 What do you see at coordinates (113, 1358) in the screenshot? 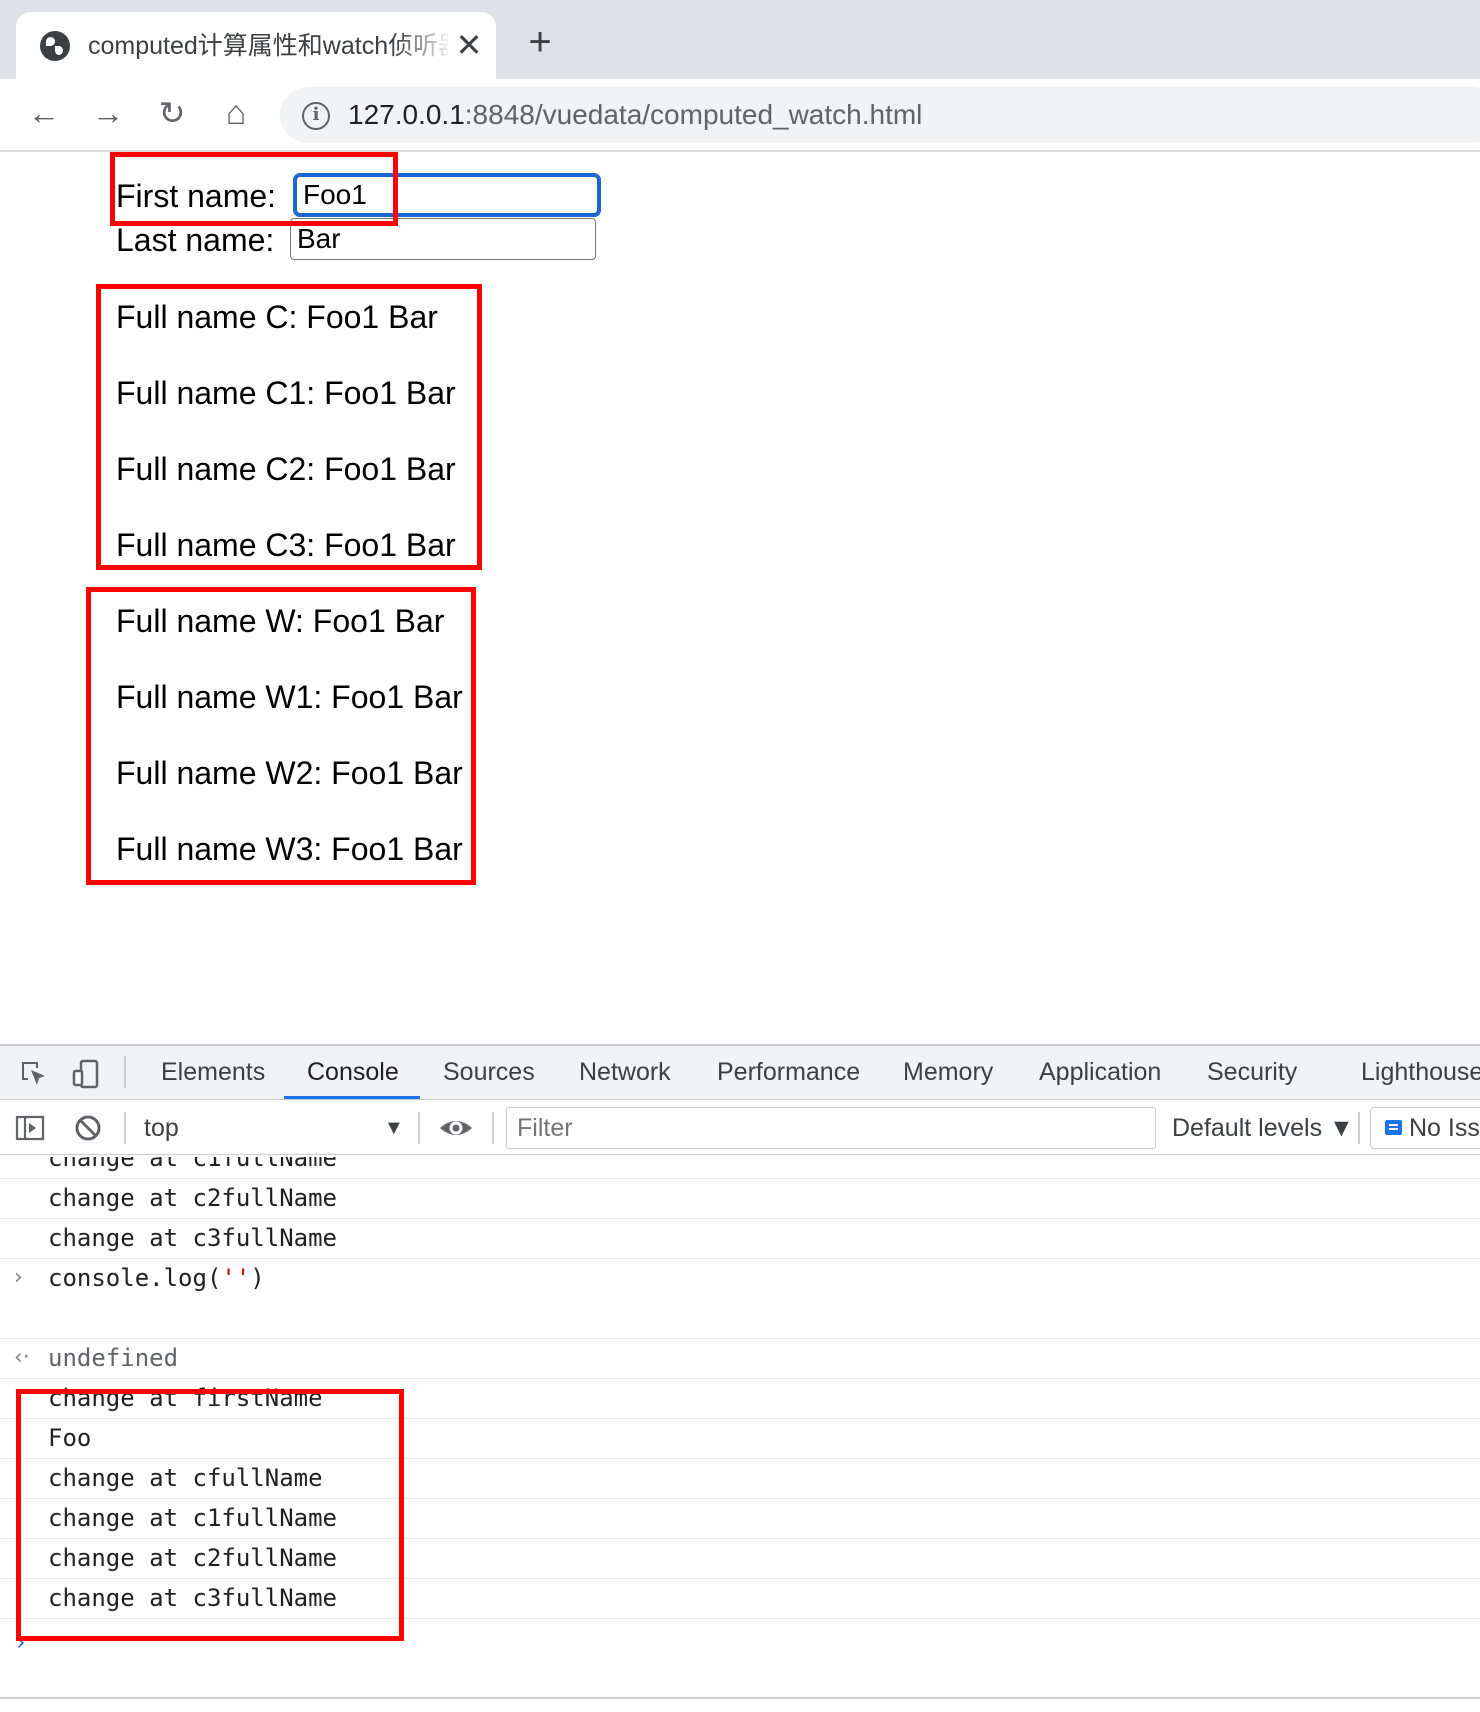
I see `console-result: undefined` at bounding box center [113, 1358].